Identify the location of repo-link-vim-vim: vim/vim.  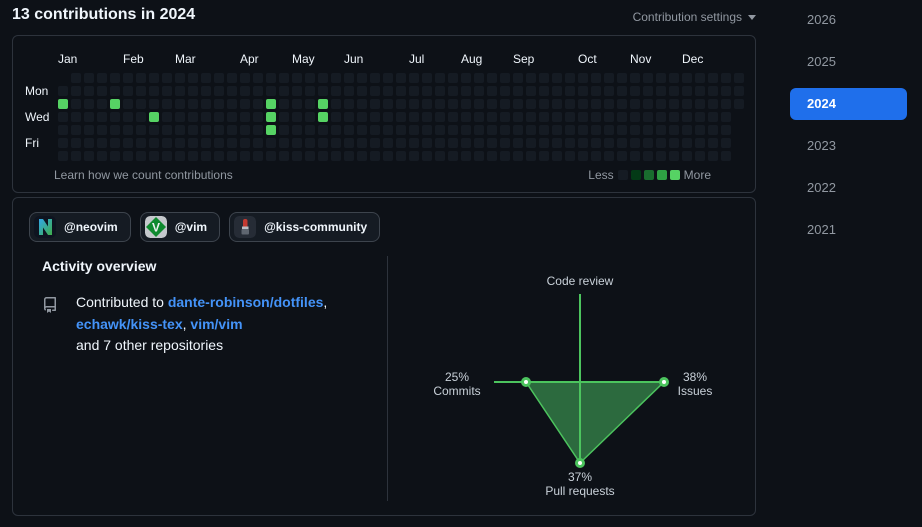
(216, 324).